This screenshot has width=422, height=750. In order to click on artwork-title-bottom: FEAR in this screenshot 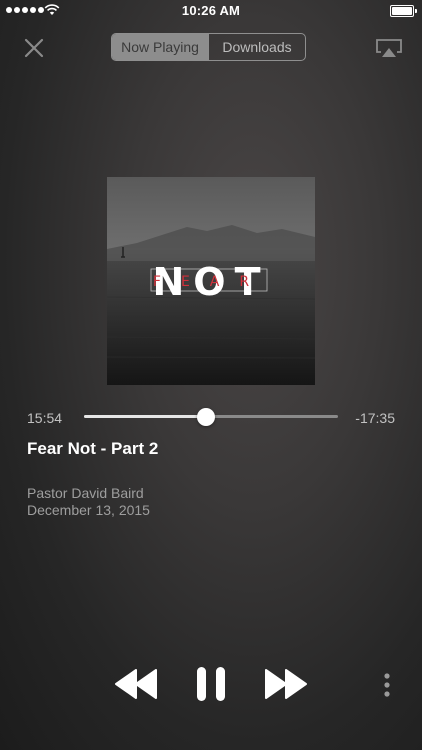, I will do `click(211, 282)`.